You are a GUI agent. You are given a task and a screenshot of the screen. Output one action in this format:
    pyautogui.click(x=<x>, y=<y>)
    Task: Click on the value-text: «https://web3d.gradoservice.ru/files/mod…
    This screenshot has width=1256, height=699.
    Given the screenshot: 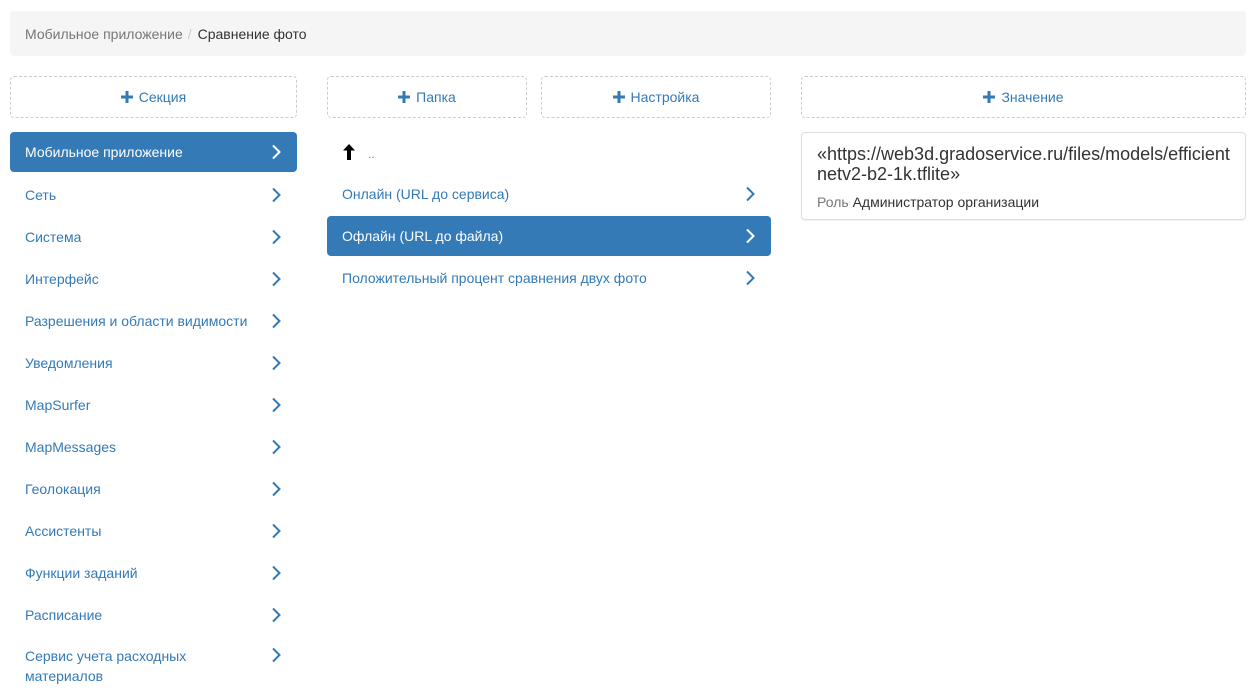 What is the action you would take?
    pyautogui.click(x=1023, y=164)
    